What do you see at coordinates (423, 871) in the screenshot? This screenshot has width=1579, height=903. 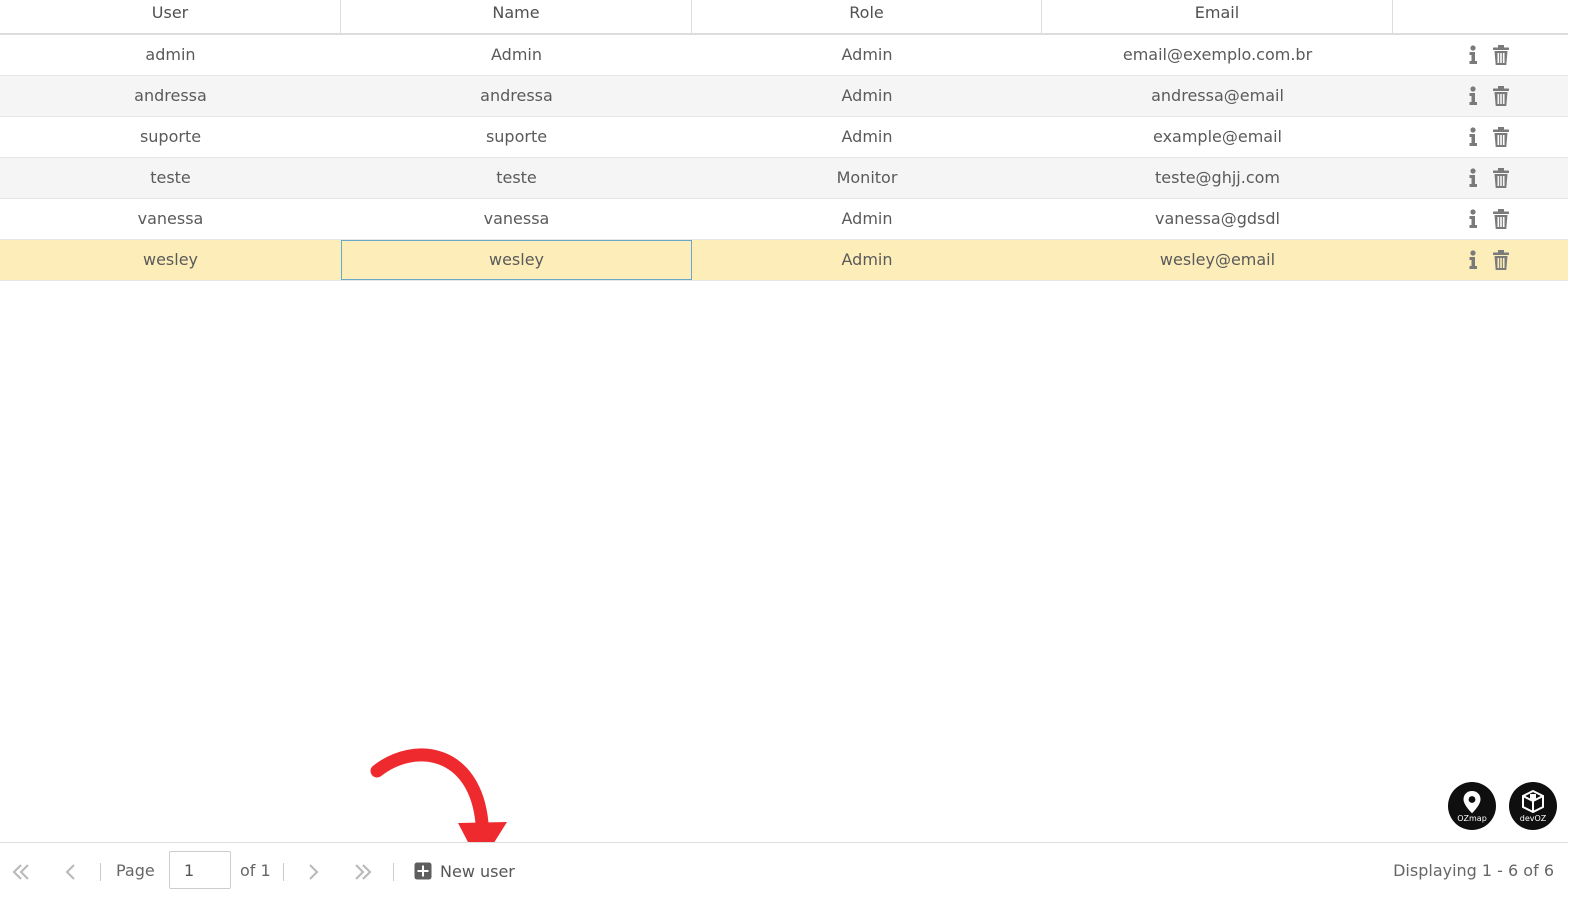 I see `plus-square-icon` at bounding box center [423, 871].